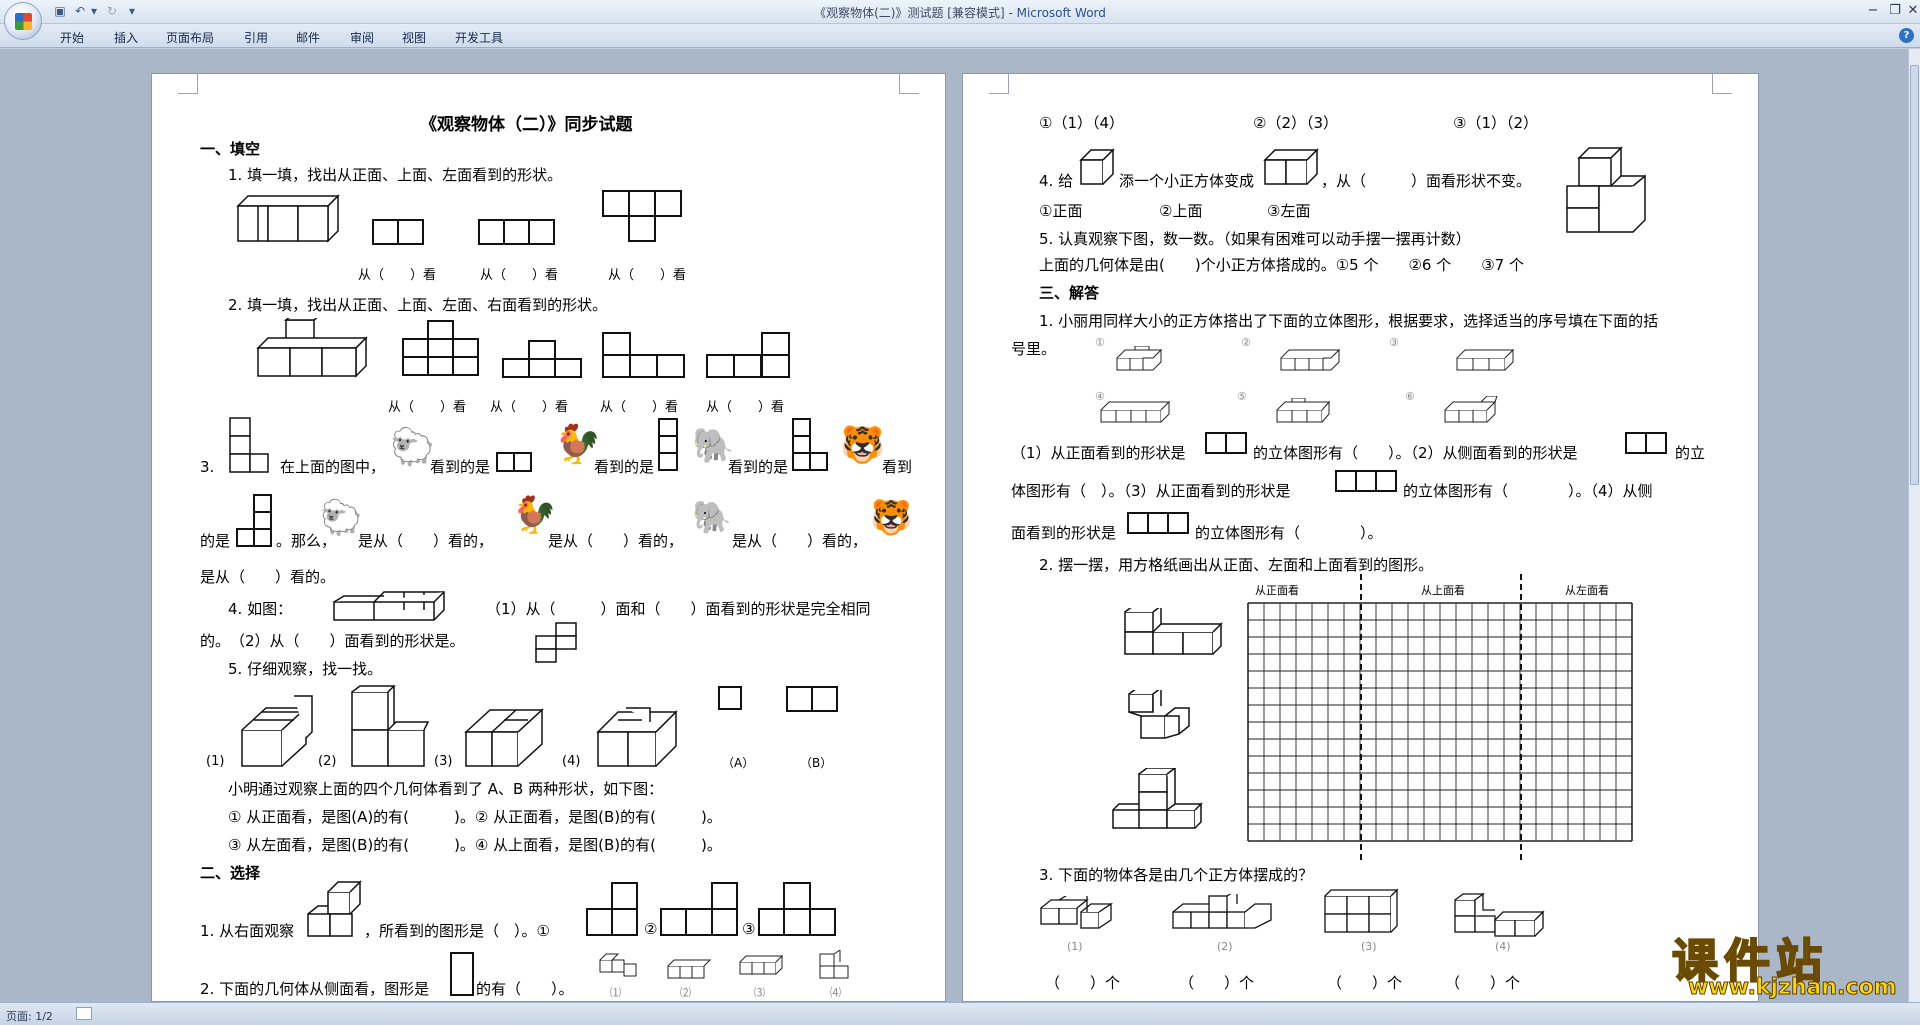  Describe the element at coordinates (1098, 453) in the screenshot. I see `a1-line-1-a: （1）从正面看到的形状是` at that location.